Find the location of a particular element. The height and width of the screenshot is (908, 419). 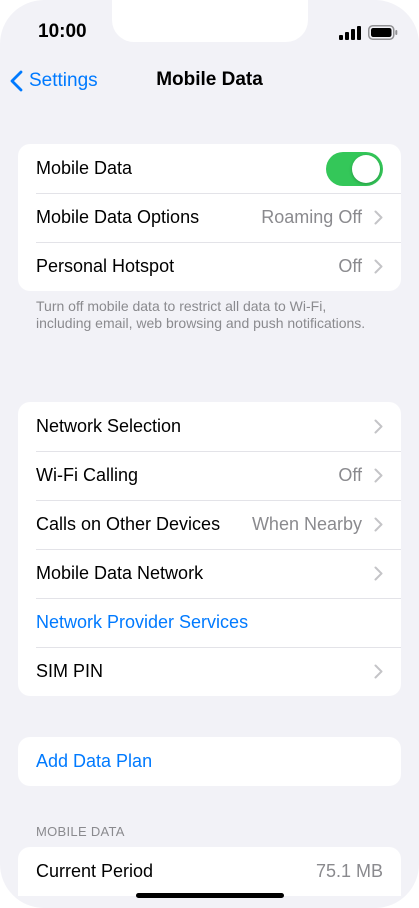

mobile-data-options-row: Mobile Data Options Roaming Off is located at coordinates (209, 217).